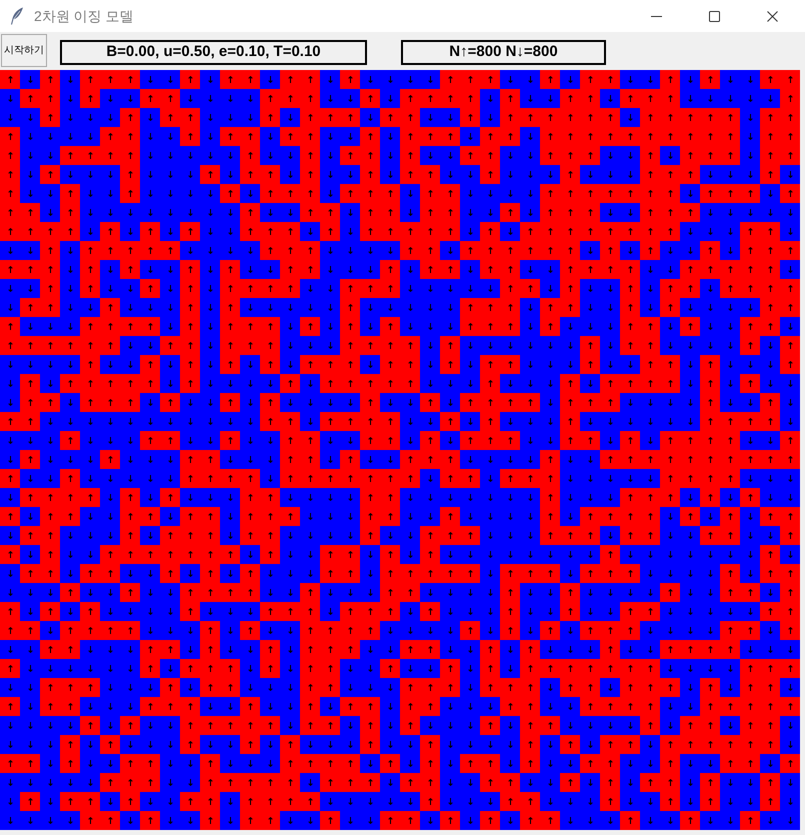 The width and height of the screenshot is (805, 835). What do you see at coordinates (772, 16) in the screenshot?
I see `close-icon` at bounding box center [772, 16].